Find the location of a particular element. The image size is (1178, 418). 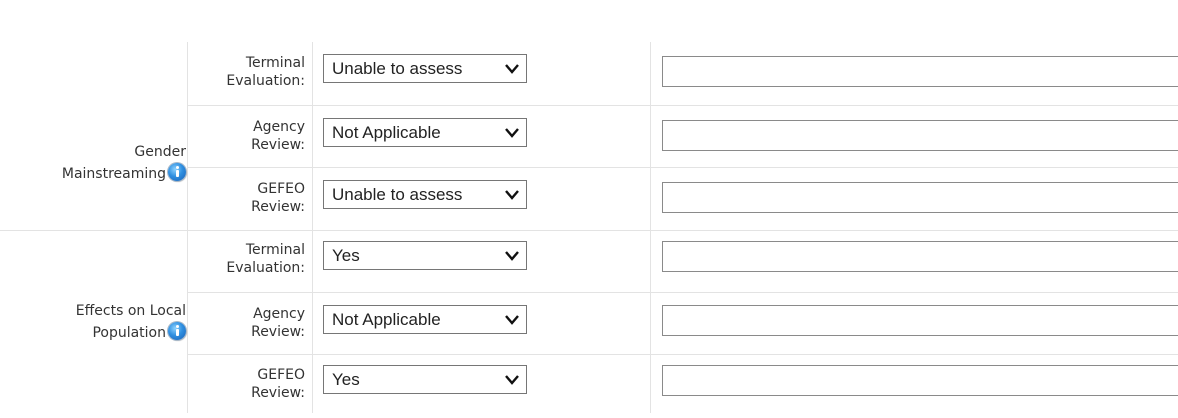

group-label-effects-on-local-population: Effects on Local Population is located at coordinates (93, 322).